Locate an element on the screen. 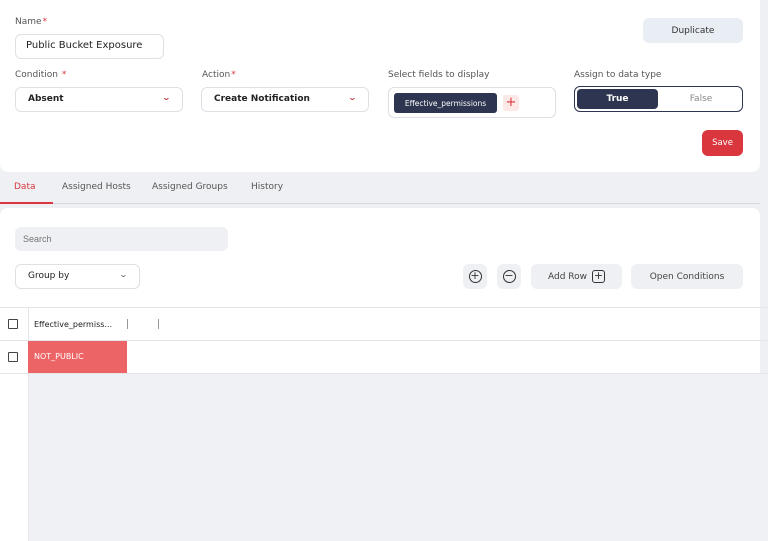 The image size is (768, 541). save-button: Save is located at coordinates (722, 143).